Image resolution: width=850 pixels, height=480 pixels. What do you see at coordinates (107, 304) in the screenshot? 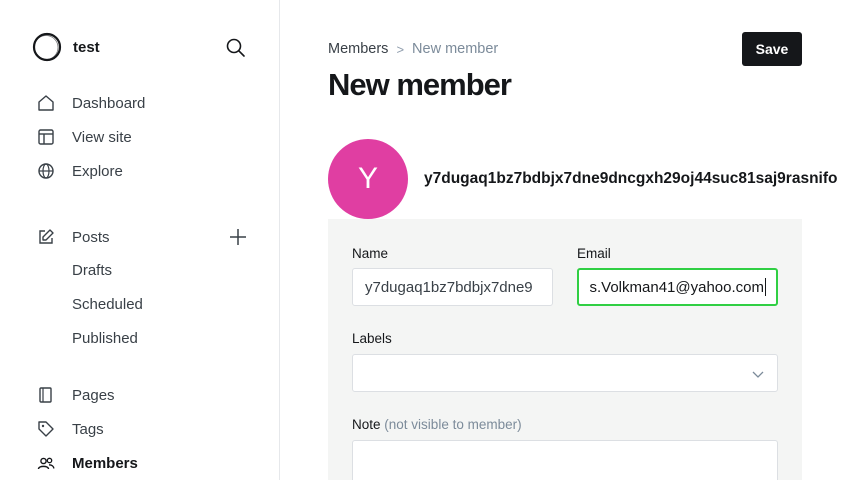
I see `nav-scheduled: Scheduled` at bounding box center [107, 304].